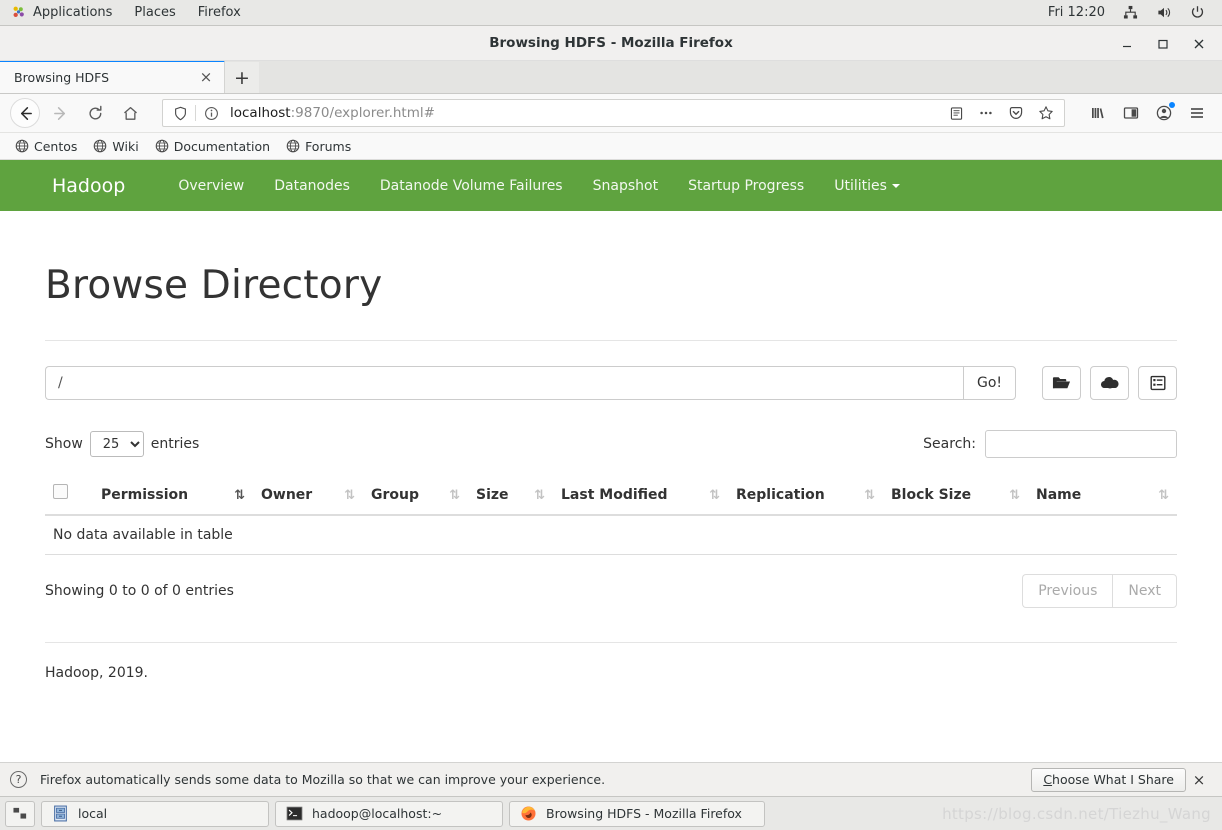 The image size is (1222, 830). What do you see at coordinates (62, 77) in the screenshot?
I see `tab-title: Browsing HDFS` at bounding box center [62, 77].